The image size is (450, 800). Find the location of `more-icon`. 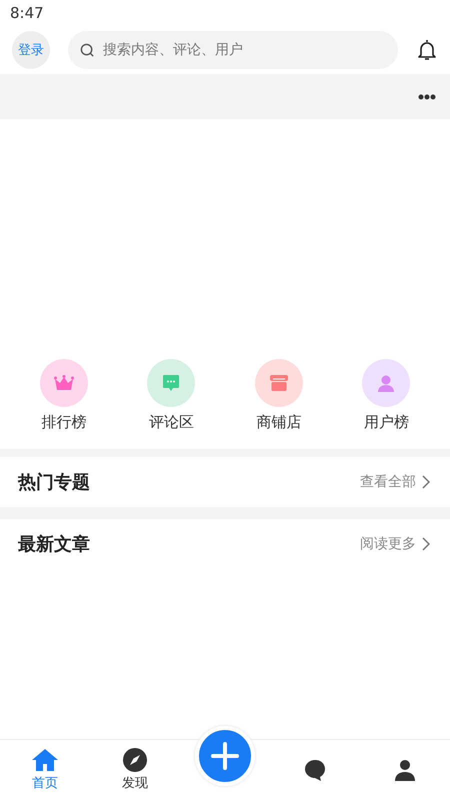

more-icon is located at coordinates (427, 97).